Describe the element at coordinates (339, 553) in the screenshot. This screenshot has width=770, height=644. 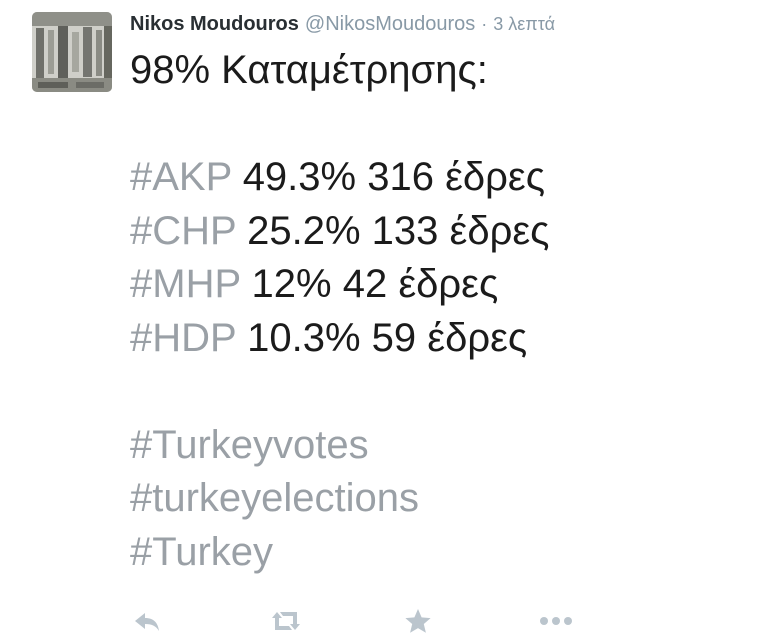
I see `hashtag-turkey: #Turkey` at that location.